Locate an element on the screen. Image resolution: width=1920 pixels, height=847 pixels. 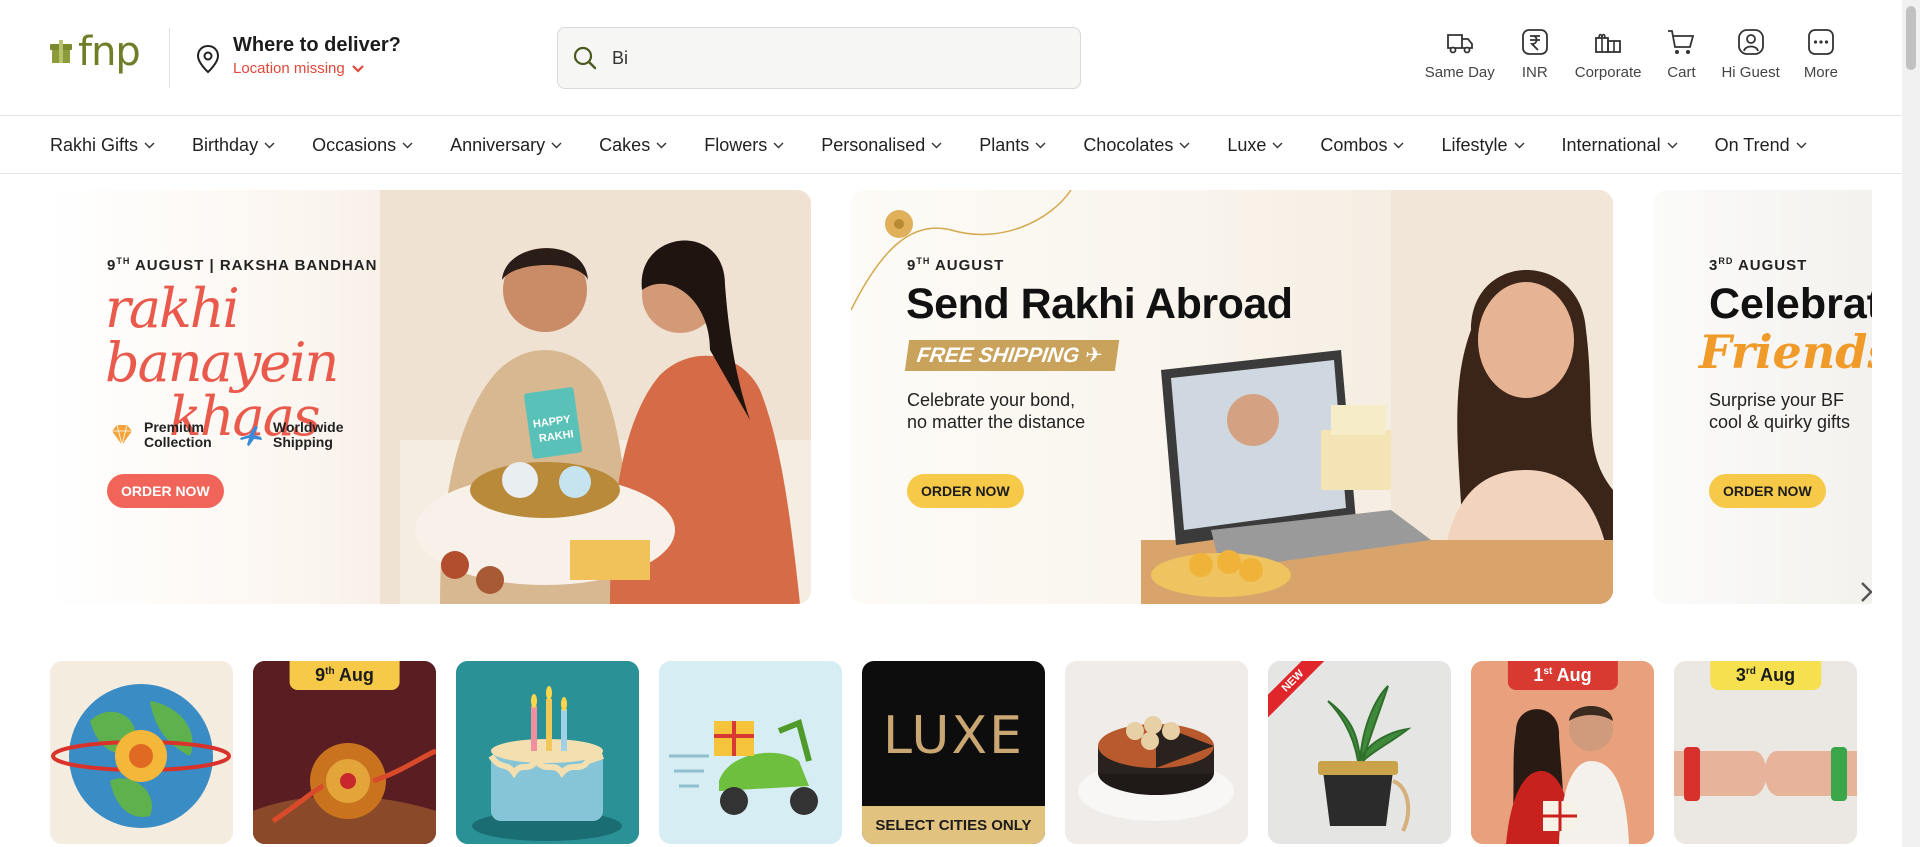
action-label: Corporate is located at coordinates (1608, 72).